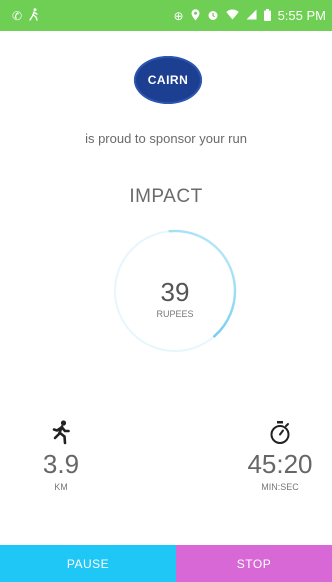  Describe the element at coordinates (267, 15) in the screenshot. I see `battery-icon` at that location.